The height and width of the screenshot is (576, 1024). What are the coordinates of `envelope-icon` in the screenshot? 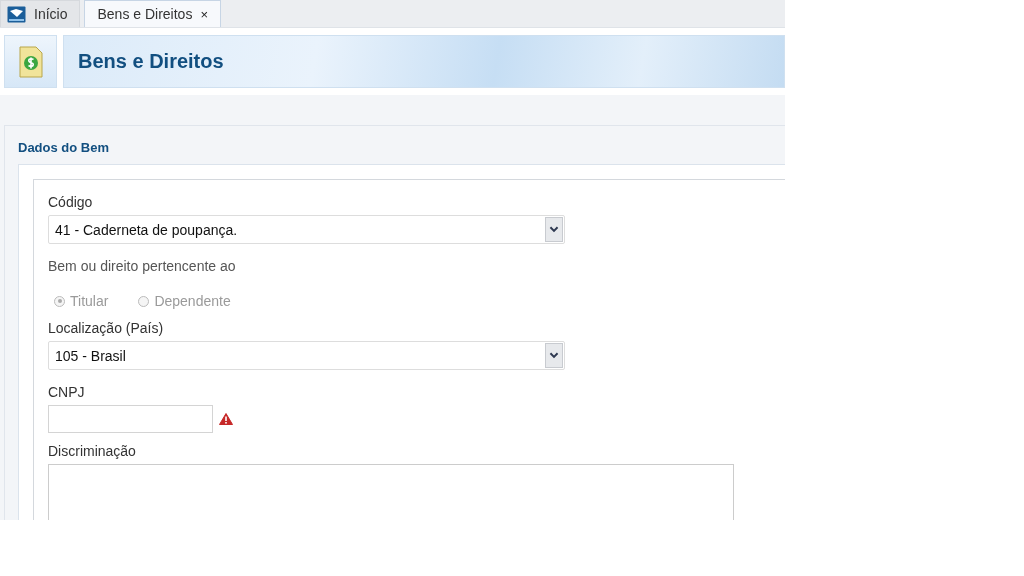 It's located at (16, 14).